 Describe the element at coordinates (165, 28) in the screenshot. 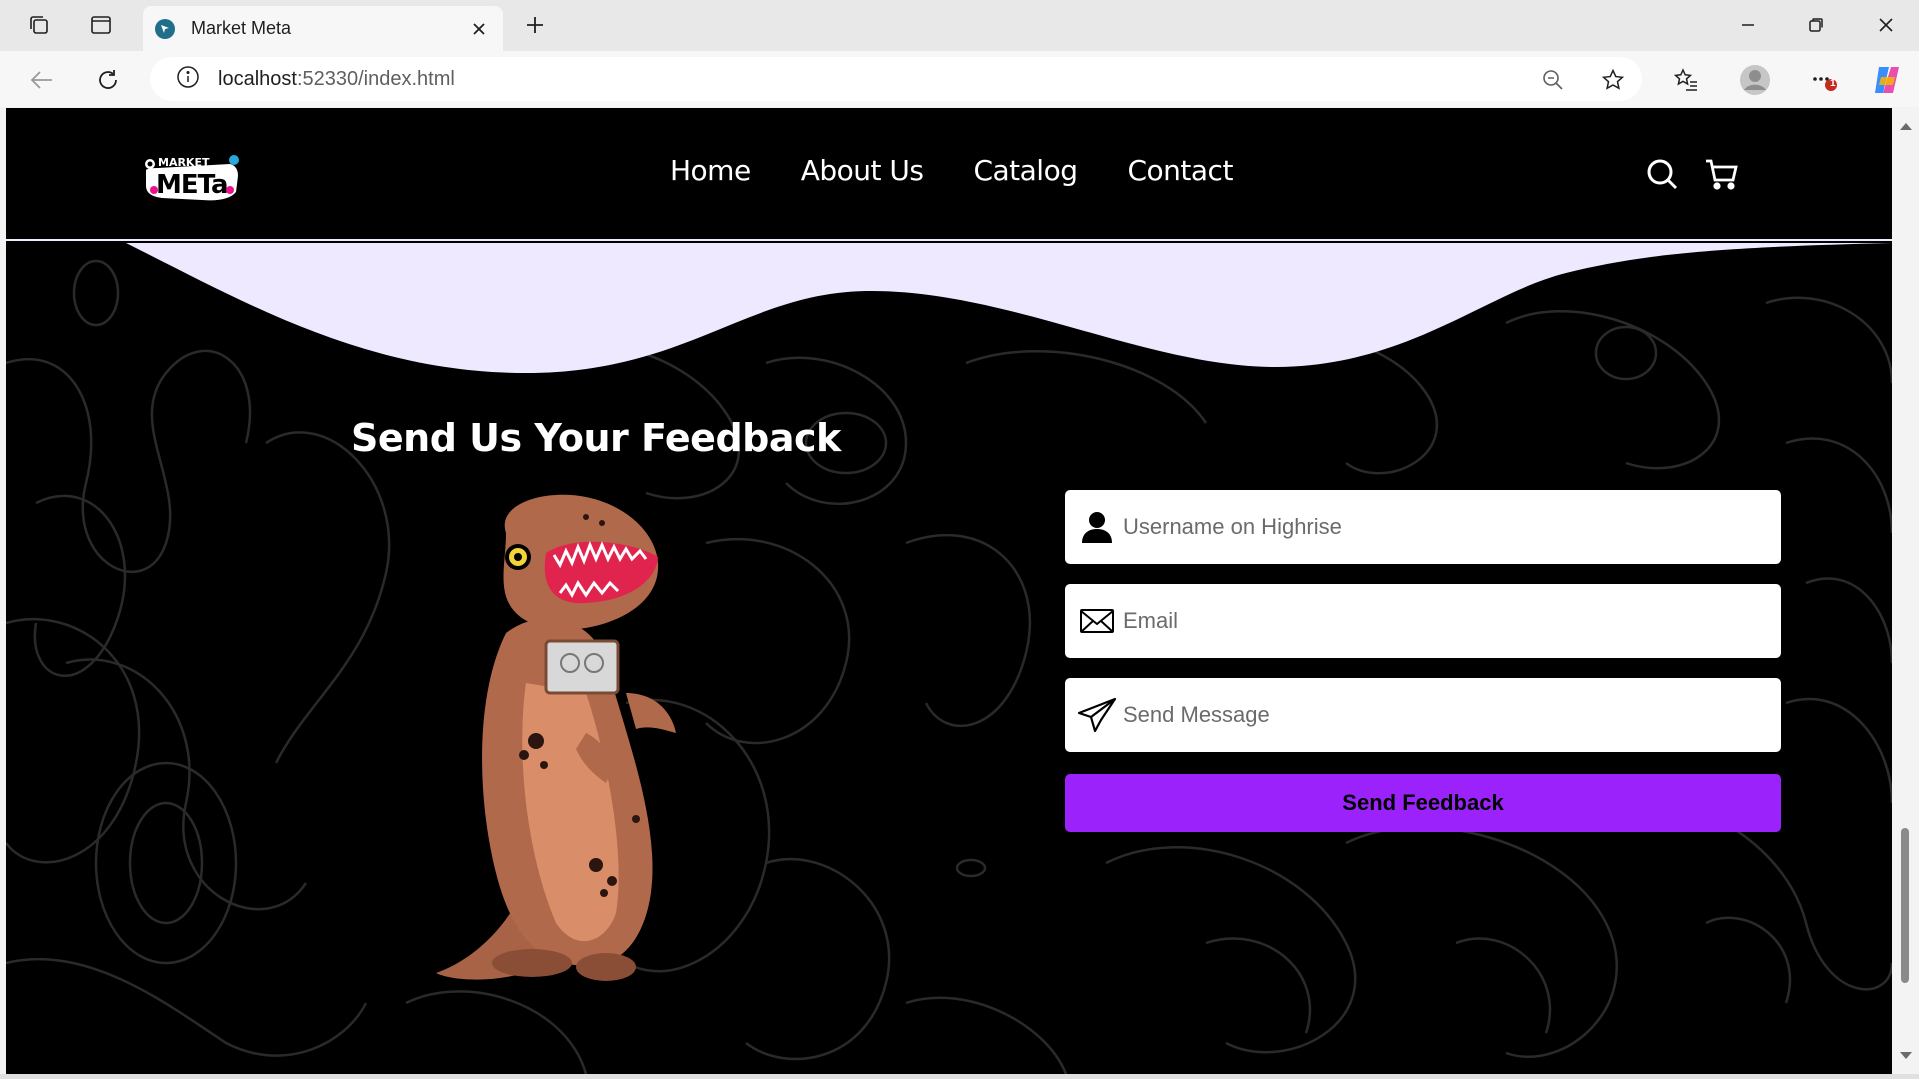

I see `site-favicon-icon` at that location.